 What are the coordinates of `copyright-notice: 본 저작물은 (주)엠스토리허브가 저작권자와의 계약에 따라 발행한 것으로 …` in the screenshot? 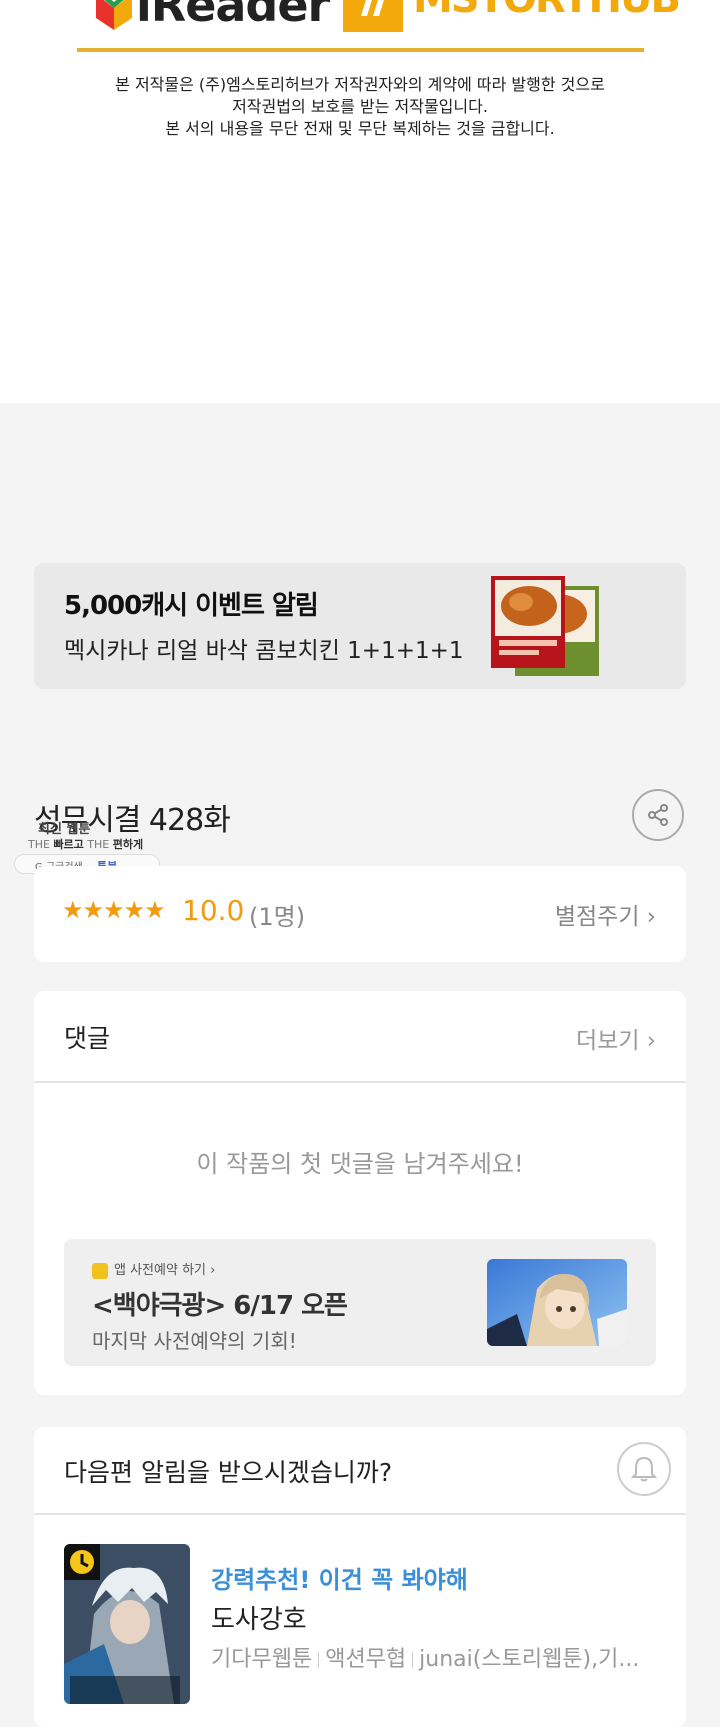 It's located at (360, 107).